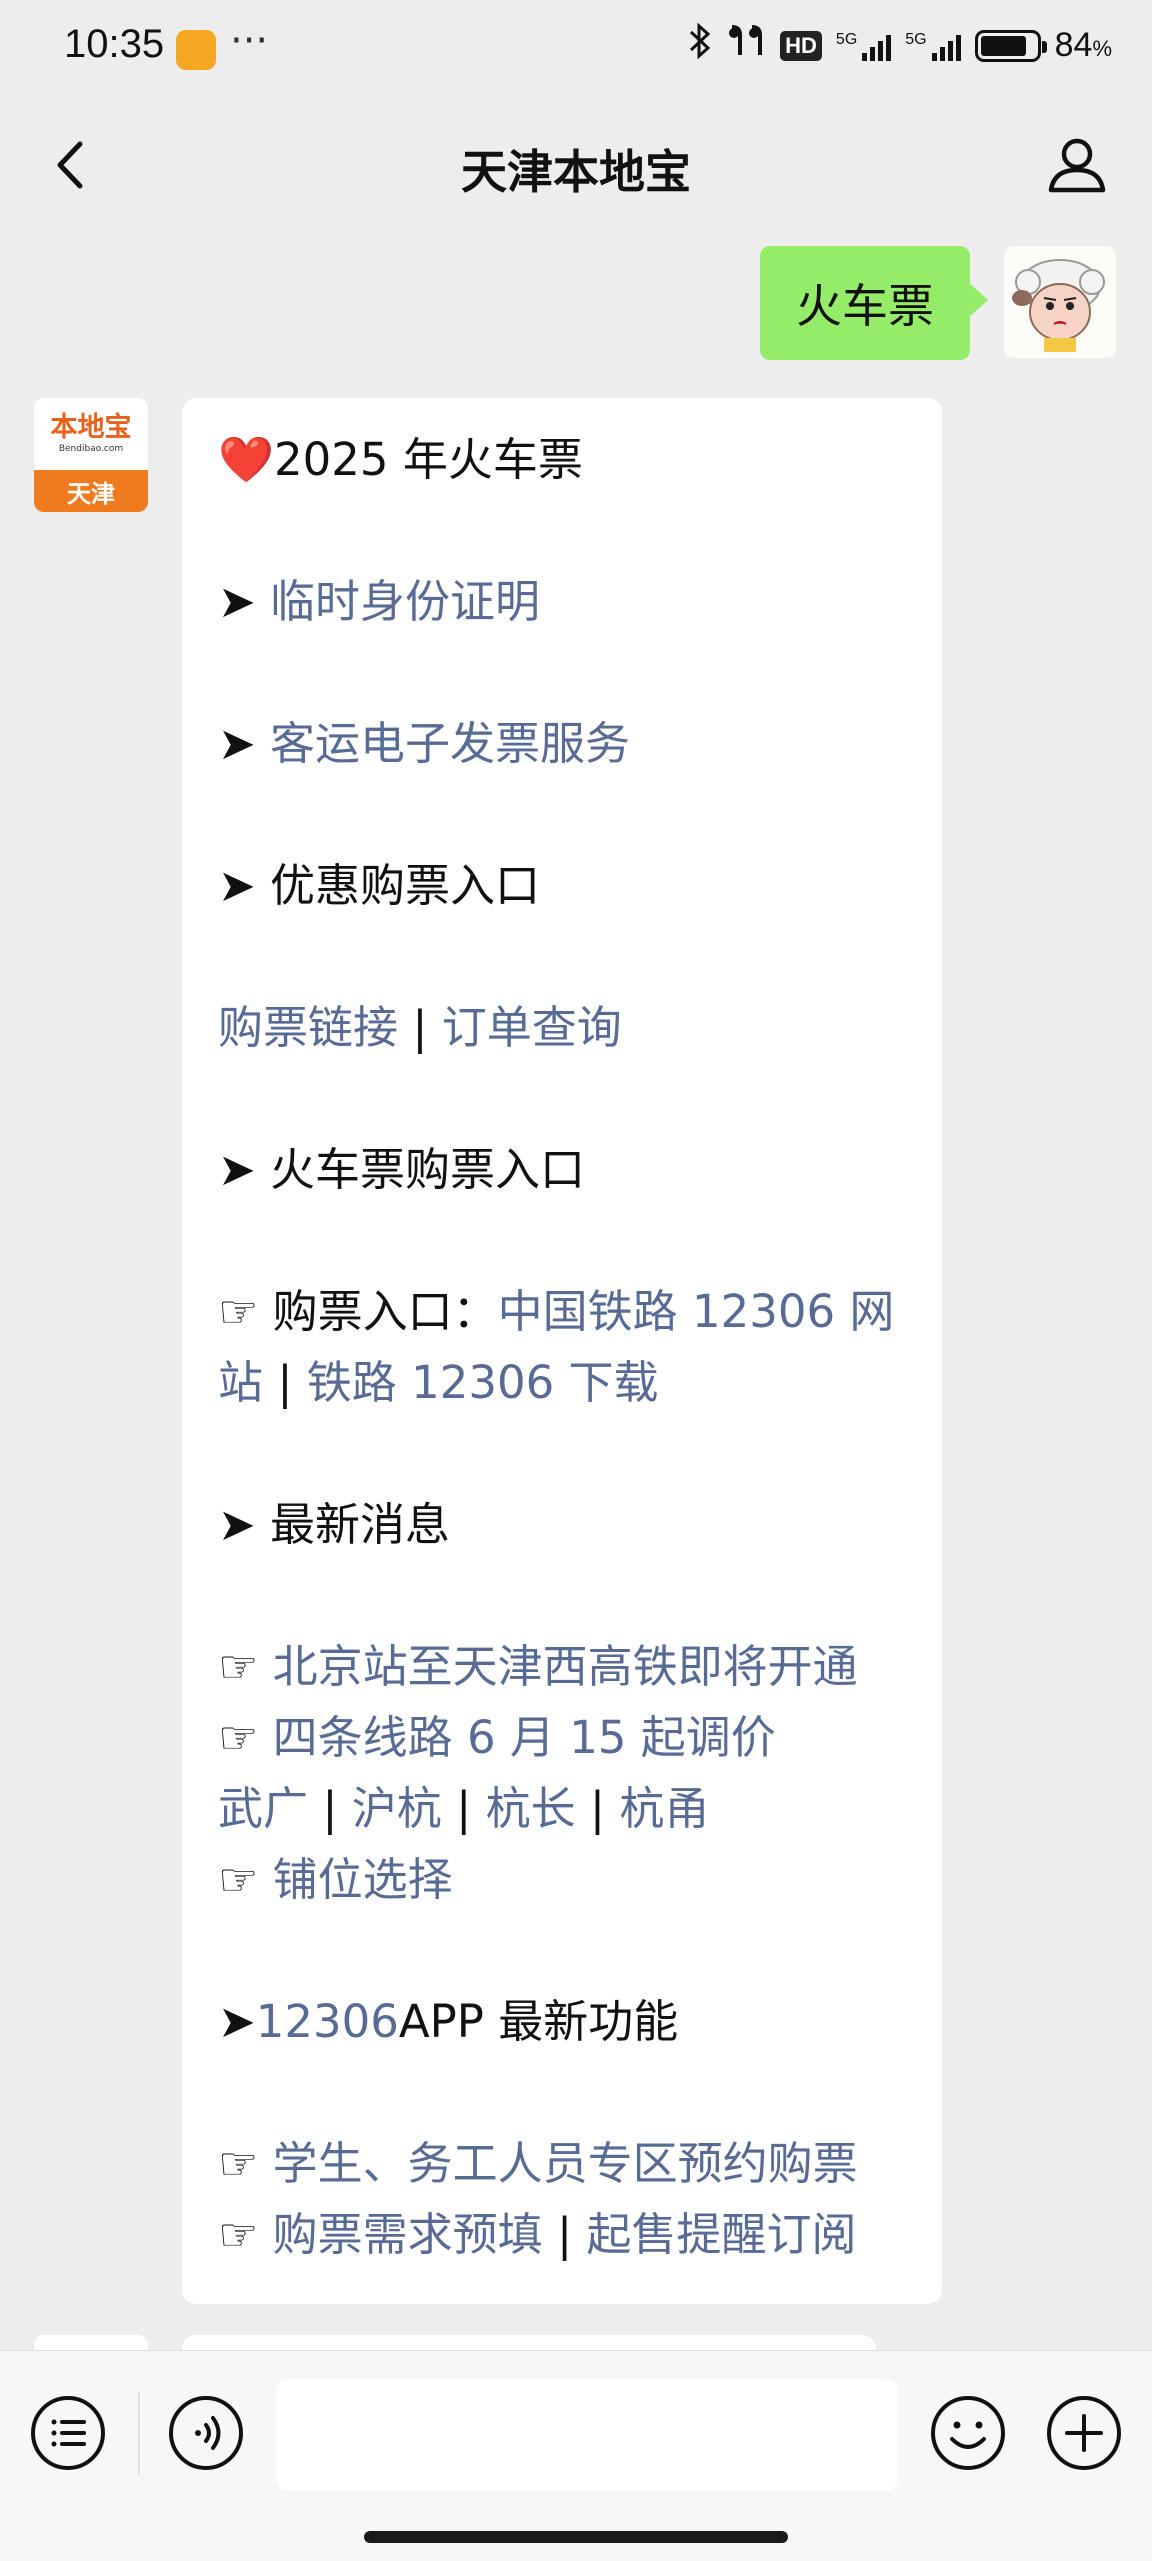  I want to click on bot-avatar-city: 天津, so click(91, 491).